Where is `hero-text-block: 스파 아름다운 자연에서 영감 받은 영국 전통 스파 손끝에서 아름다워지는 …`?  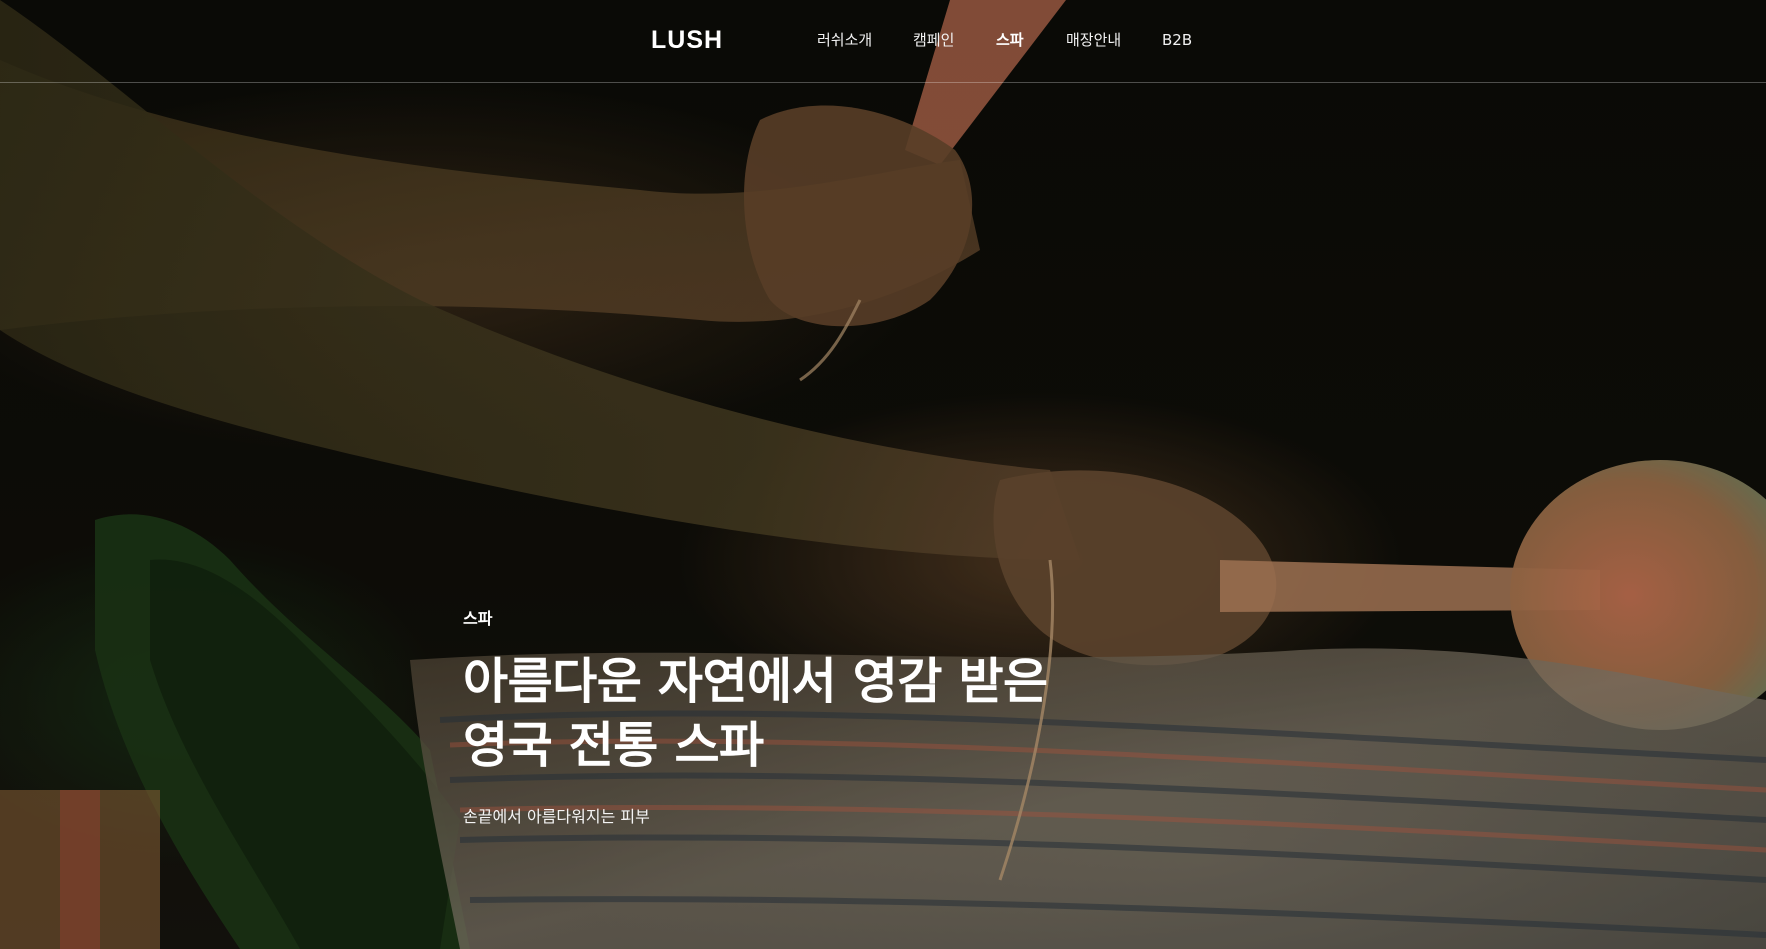
hero-text-block: 스파 아름다운 자연에서 영감 받은 영국 전통 스파 손끝에서 아름다워지는 … is located at coordinates (813, 718).